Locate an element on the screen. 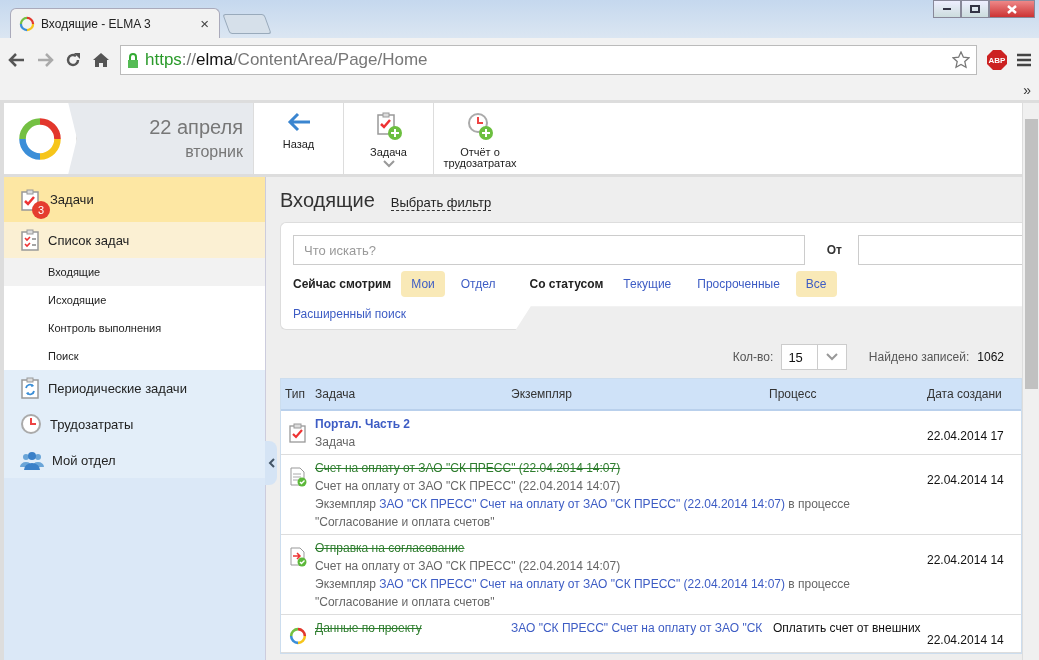 This screenshot has width=1039, height=660. filter-label: Сейчас смотрим is located at coordinates (342, 284).